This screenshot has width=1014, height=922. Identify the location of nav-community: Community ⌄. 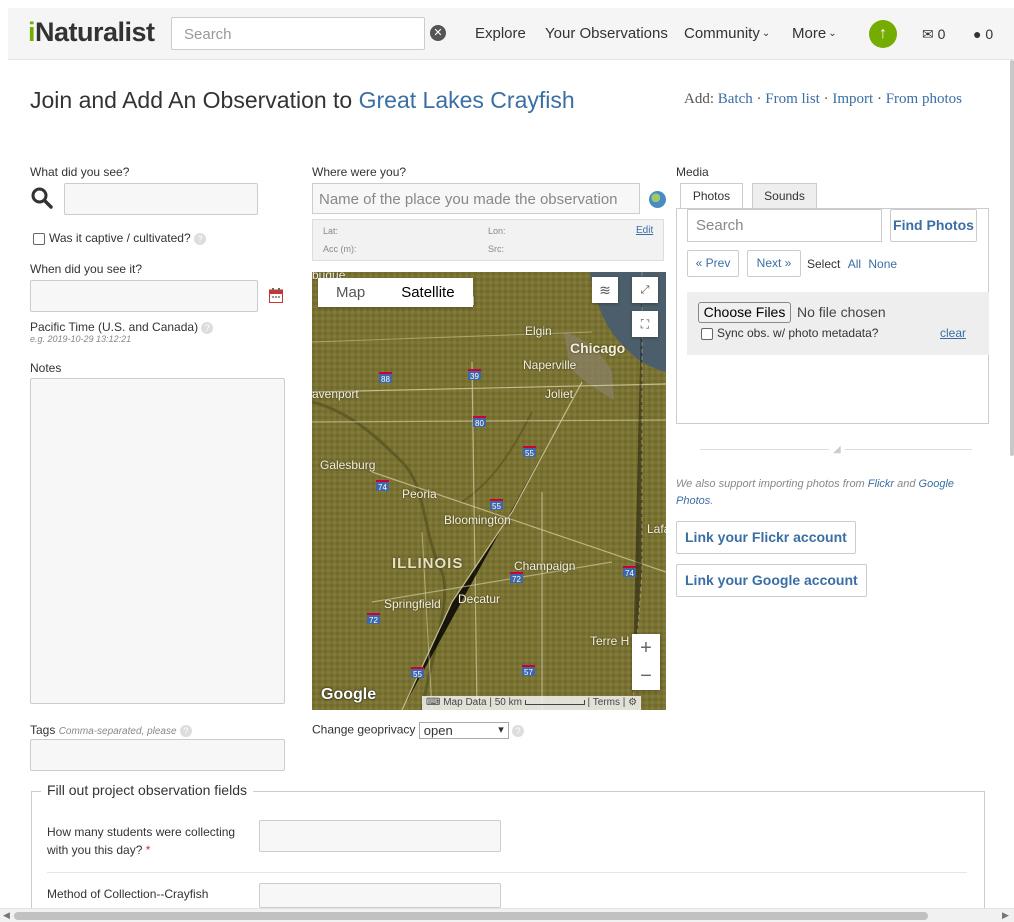
(727, 33).